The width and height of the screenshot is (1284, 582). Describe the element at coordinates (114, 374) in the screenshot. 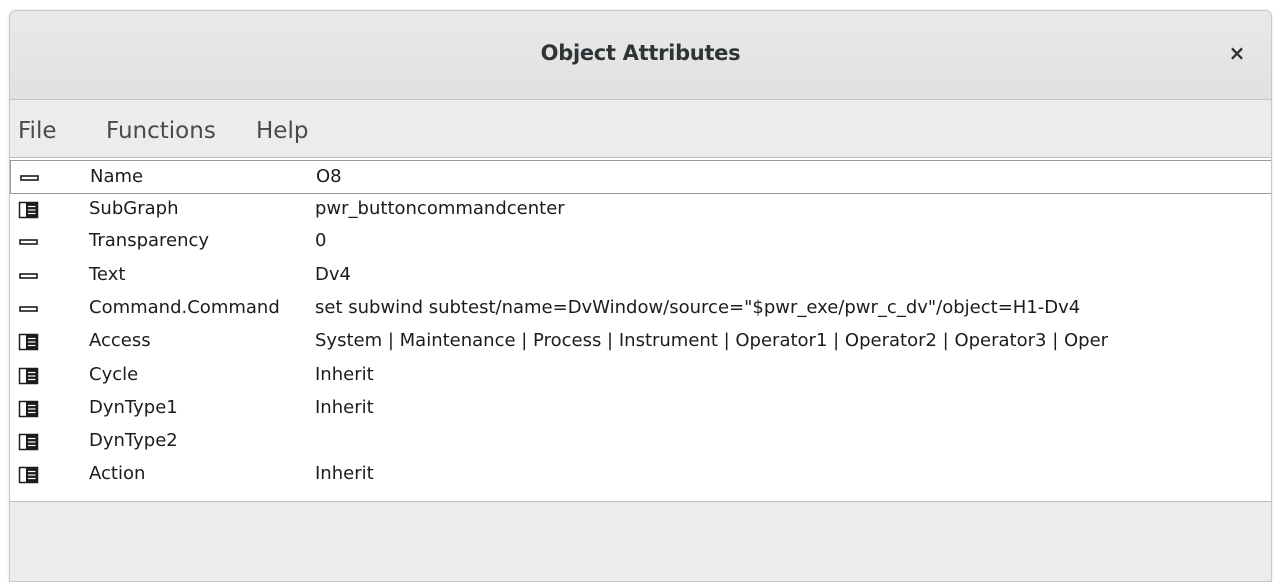

I see `attribute-name: Cycle` at that location.